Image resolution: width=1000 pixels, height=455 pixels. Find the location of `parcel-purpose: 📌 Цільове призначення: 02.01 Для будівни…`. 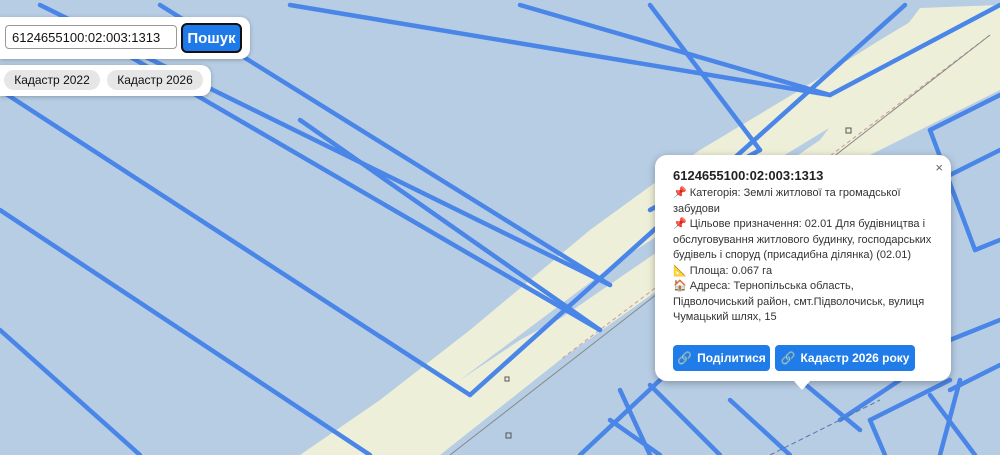

parcel-purpose: 📌 Цільове призначення: 02.01 Для будівни… is located at coordinates (802, 239).